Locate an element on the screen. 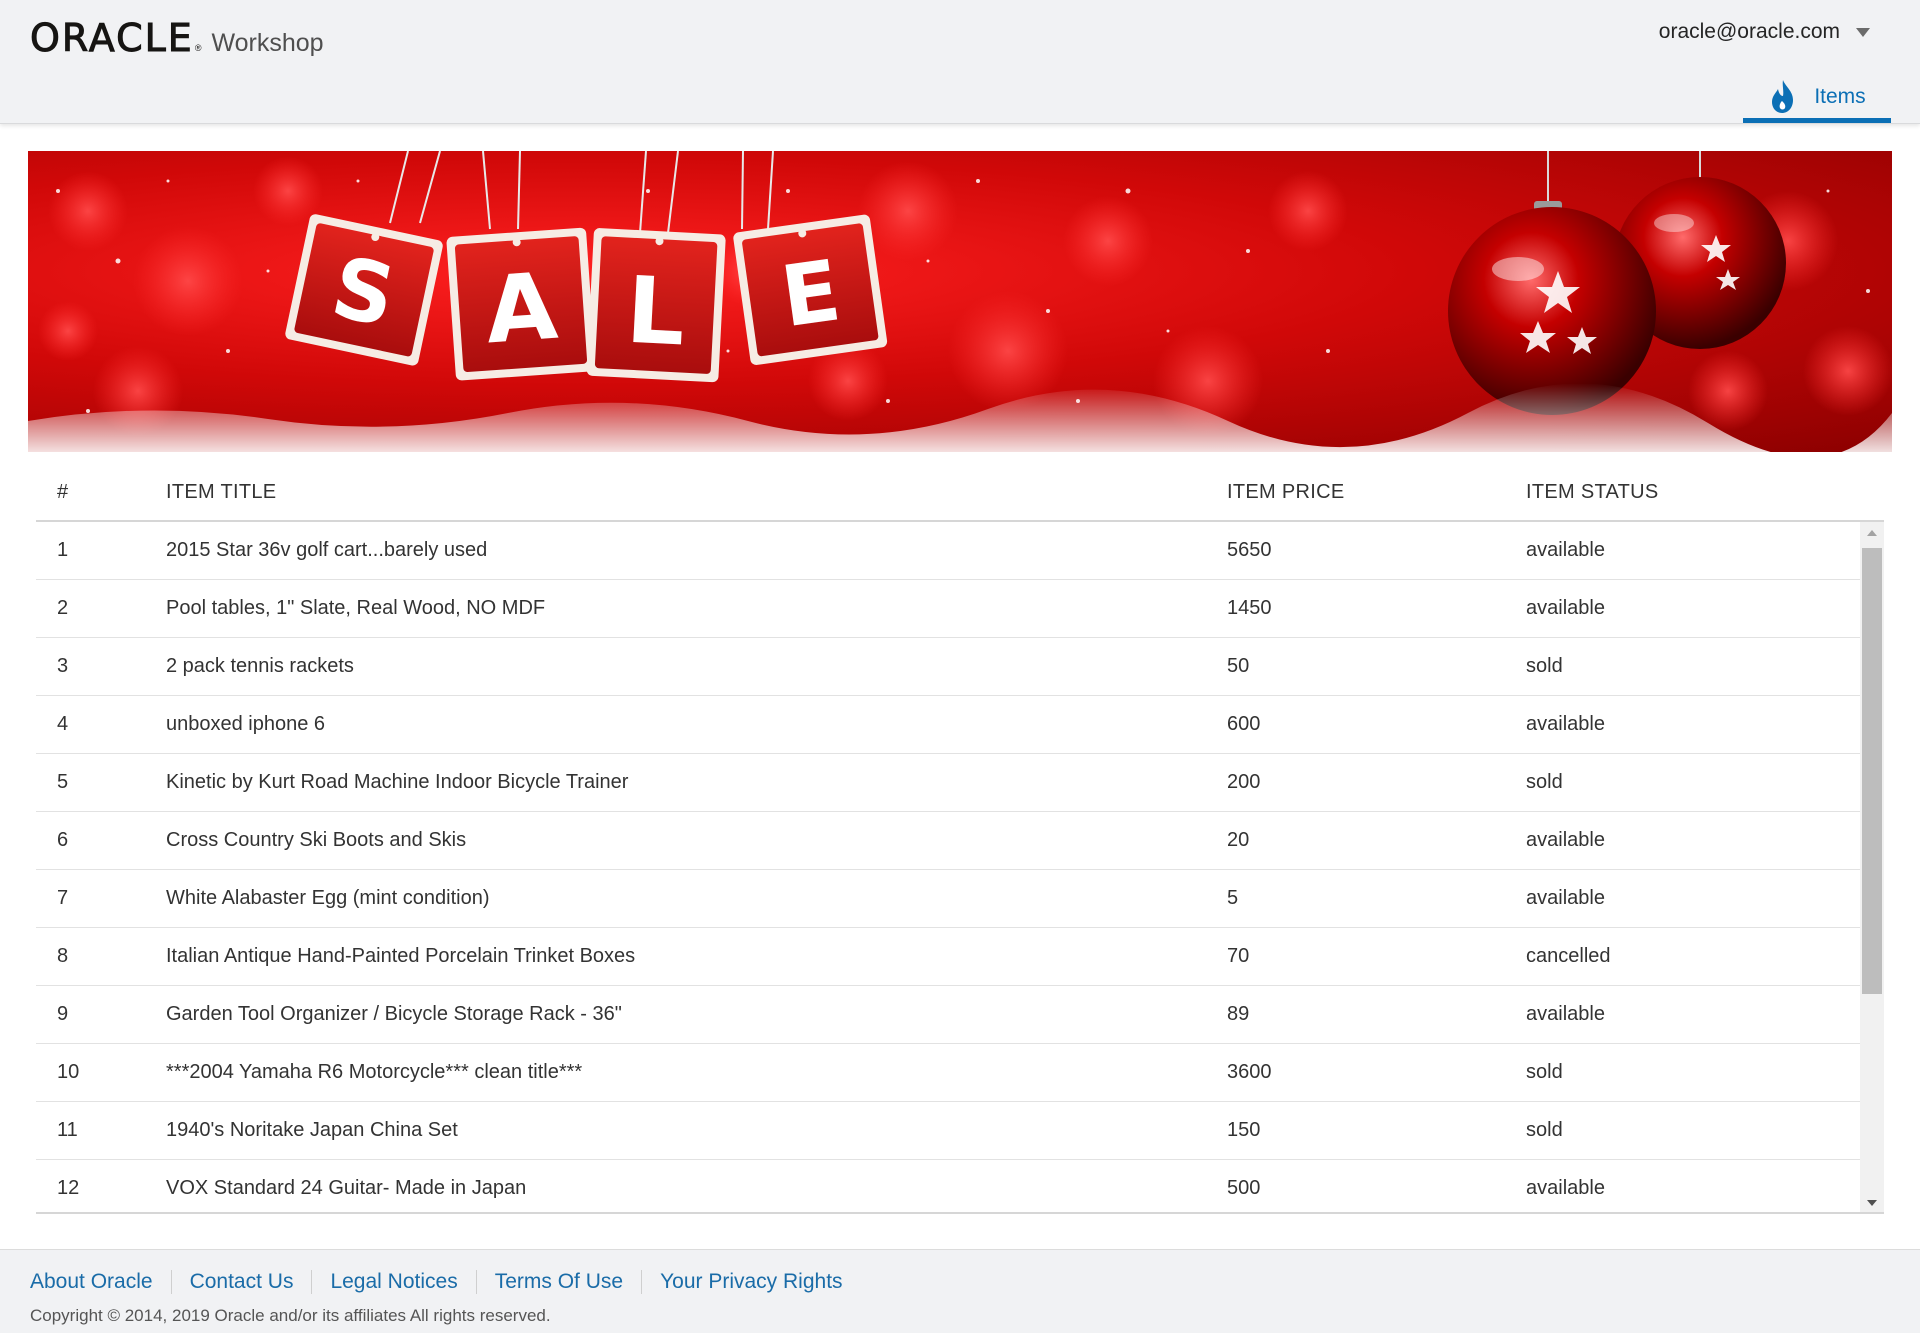 The image size is (1920, 1333). scroll-down-arrow-icon is located at coordinates (1872, 1203).